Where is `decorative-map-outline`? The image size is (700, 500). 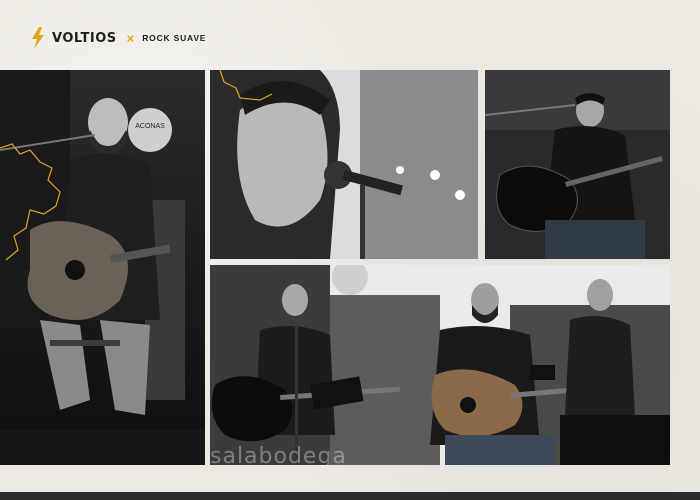
decorative-map-outline is located at coordinates (30, 202).